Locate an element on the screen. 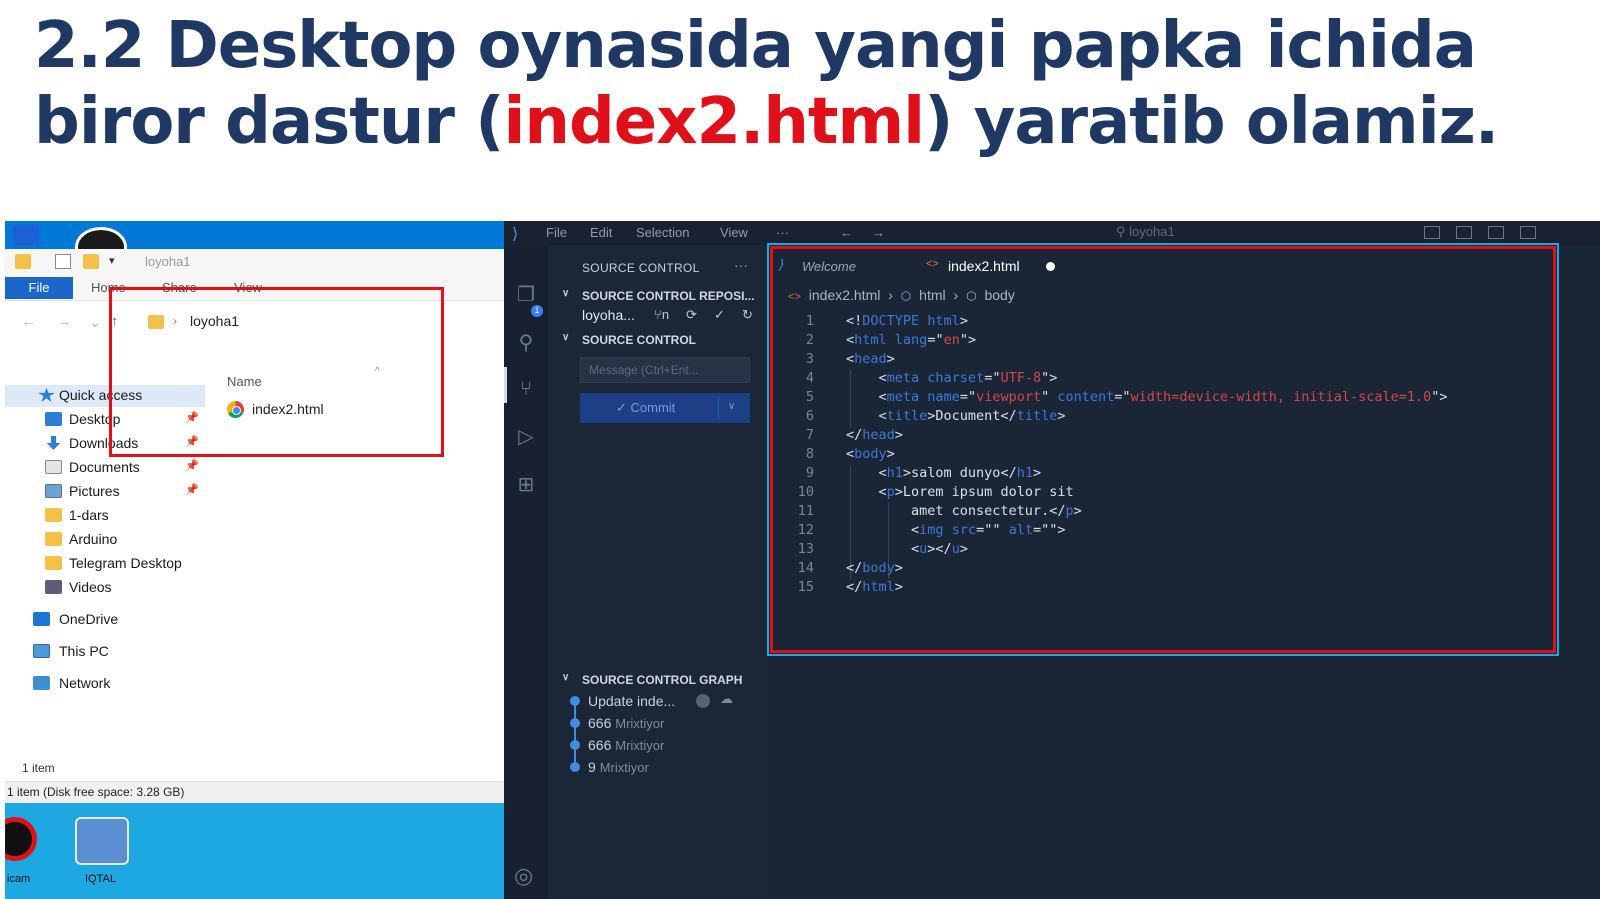 The image size is (1600, 899). code-line: 12 <img src="" alt=""> is located at coordinates (1185, 531).